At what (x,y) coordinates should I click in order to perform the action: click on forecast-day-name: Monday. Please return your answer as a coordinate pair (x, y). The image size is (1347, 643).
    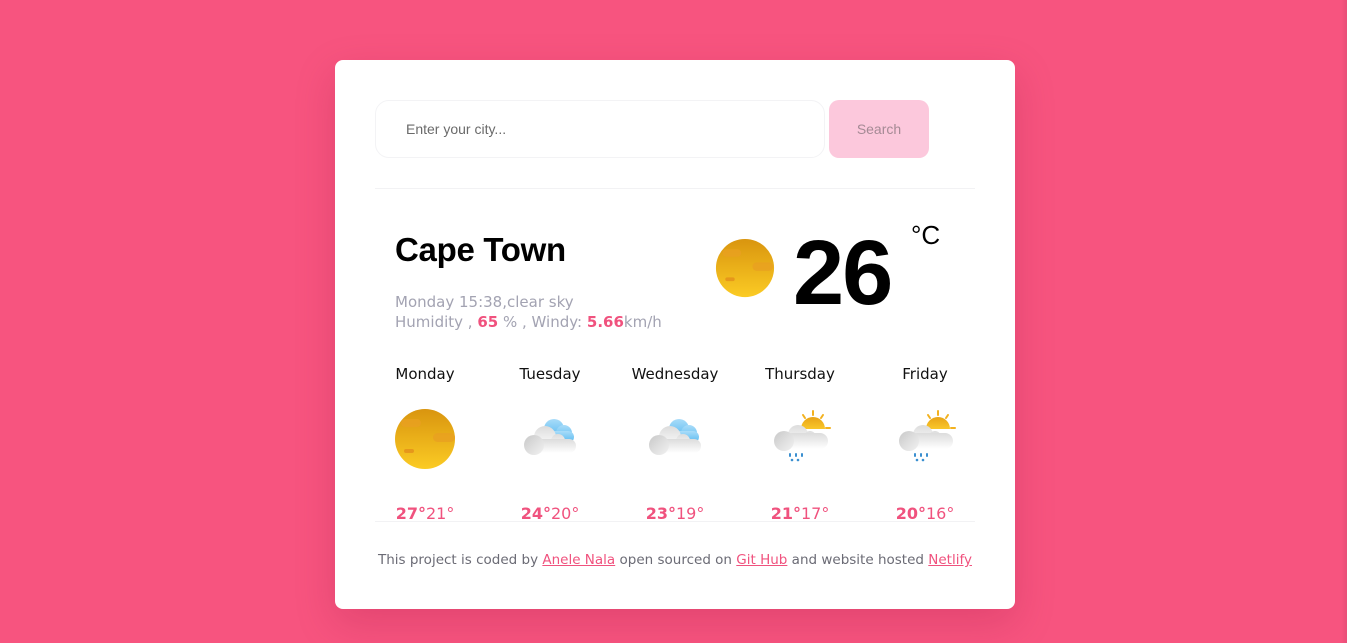
    Looking at the image, I should click on (425, 374).